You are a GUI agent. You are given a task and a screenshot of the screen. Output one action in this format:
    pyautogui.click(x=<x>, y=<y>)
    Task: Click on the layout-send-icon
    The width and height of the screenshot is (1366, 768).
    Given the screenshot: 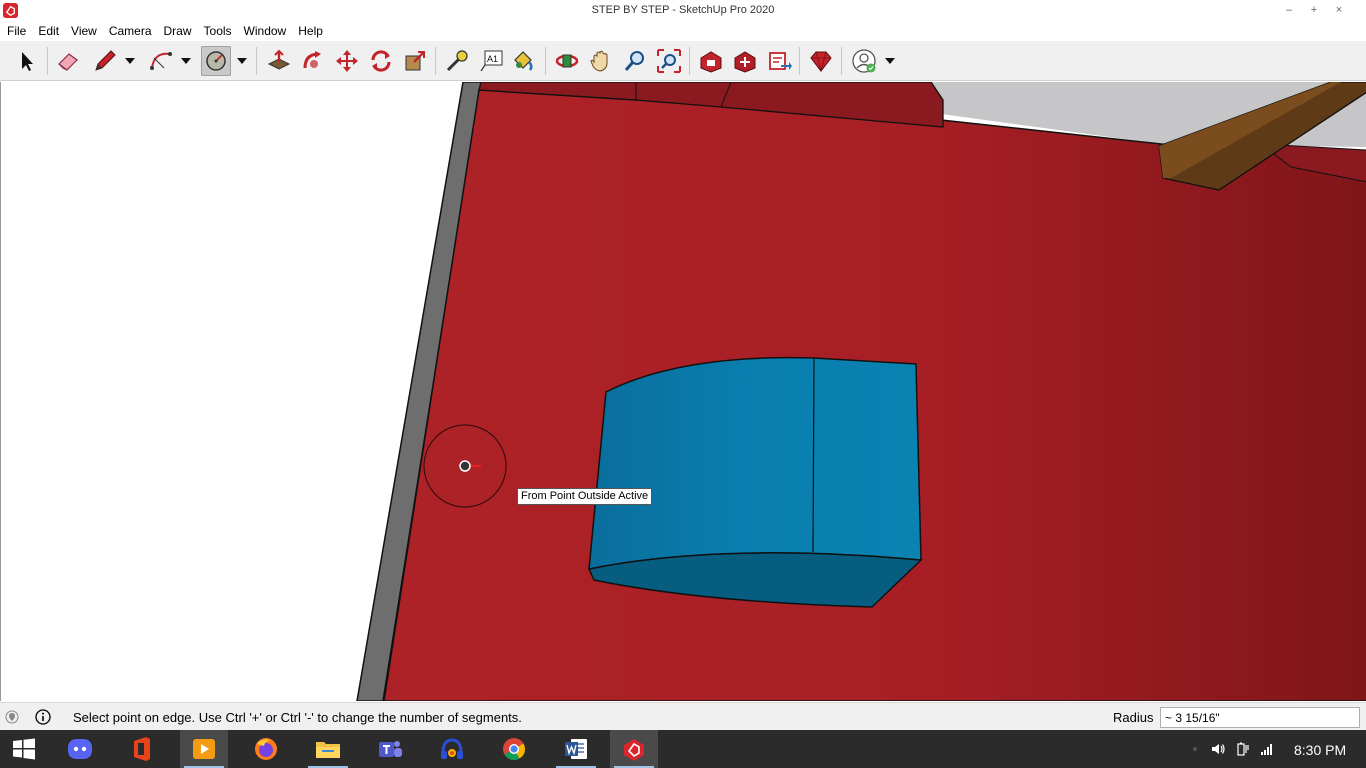 What is the action you would take?
    pyautogui.click(x=780, y=61)
    